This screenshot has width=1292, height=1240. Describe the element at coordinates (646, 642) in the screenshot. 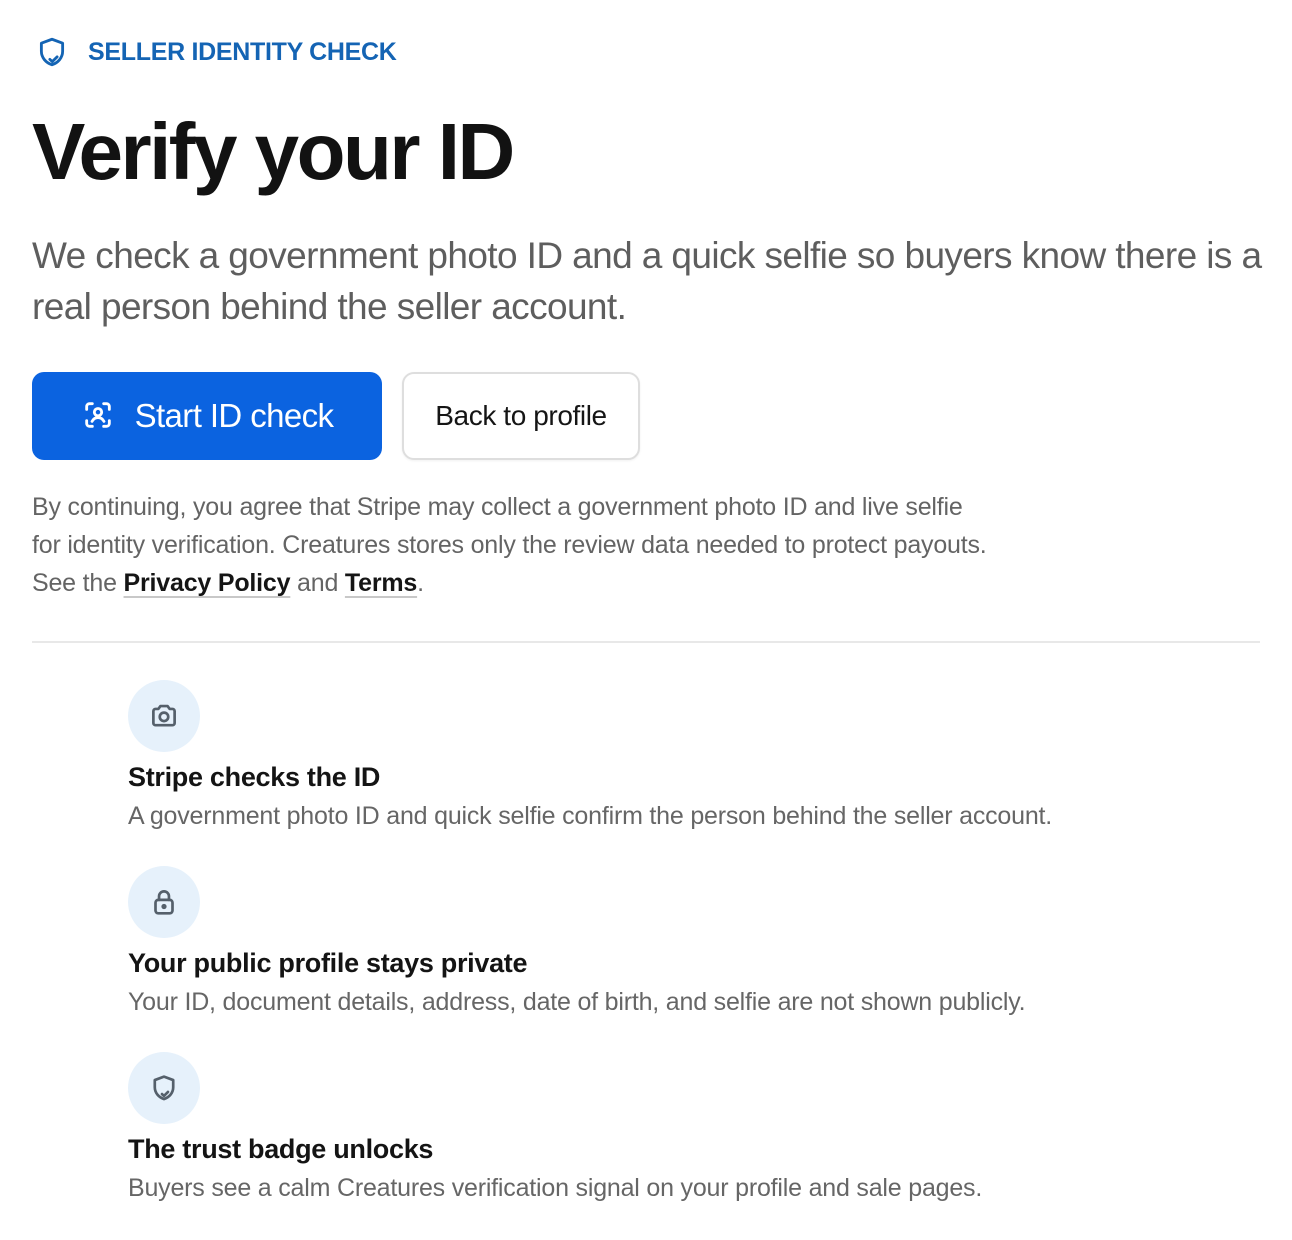

I see `divider` at that location.